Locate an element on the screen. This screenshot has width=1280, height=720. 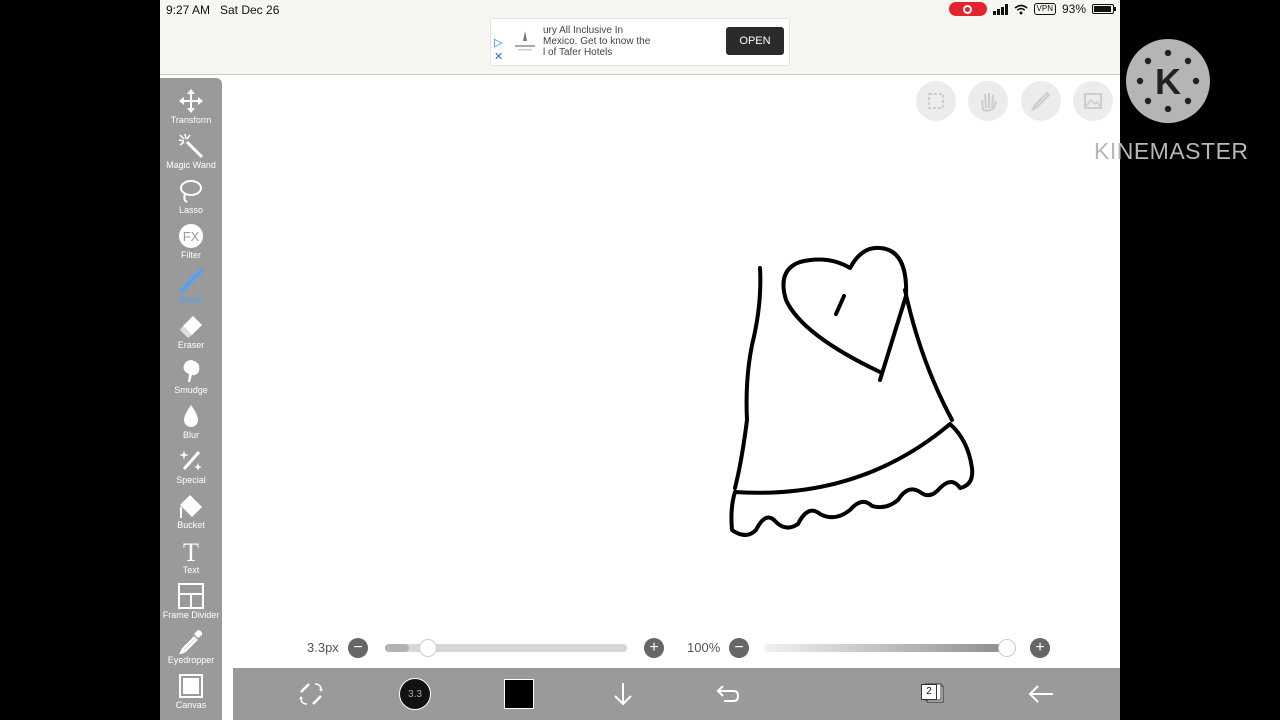
opacity-value: 100% is located at coordinates (704, 647).